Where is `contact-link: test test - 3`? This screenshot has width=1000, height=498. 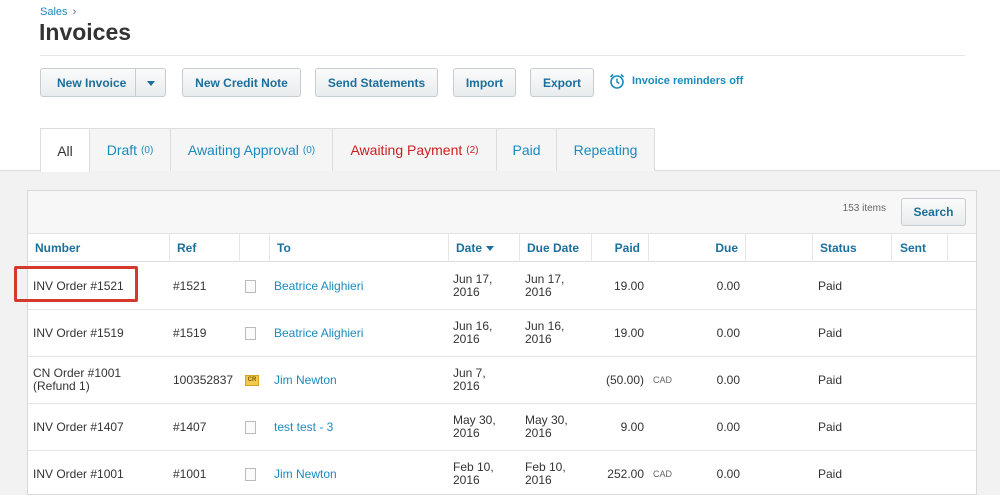
contact-link: test test - 3 is located at coordinates (303, 427).